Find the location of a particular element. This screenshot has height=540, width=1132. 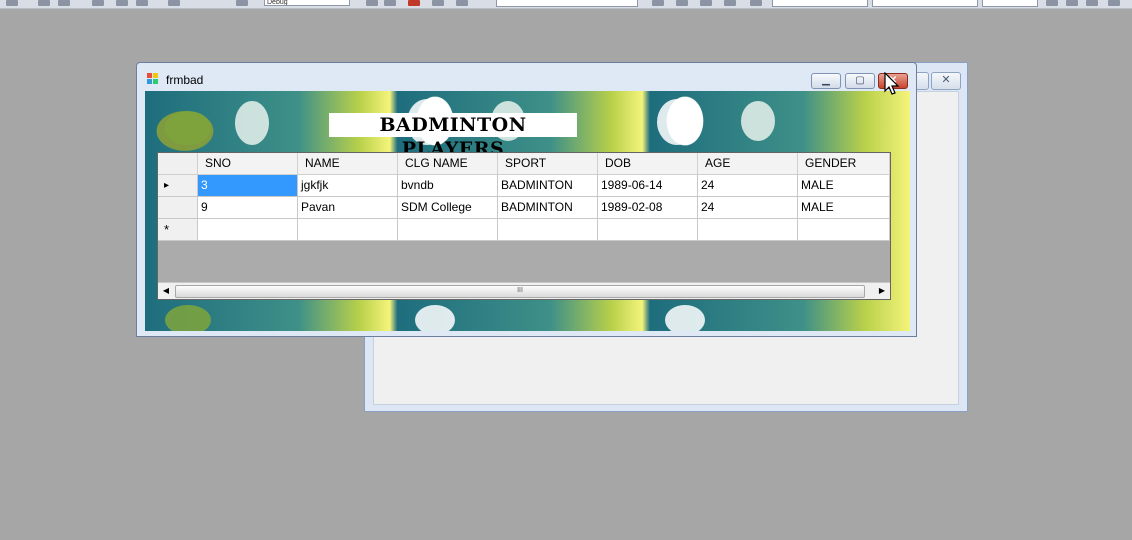

new-row-icon: * is located at coordinates (167, 229).